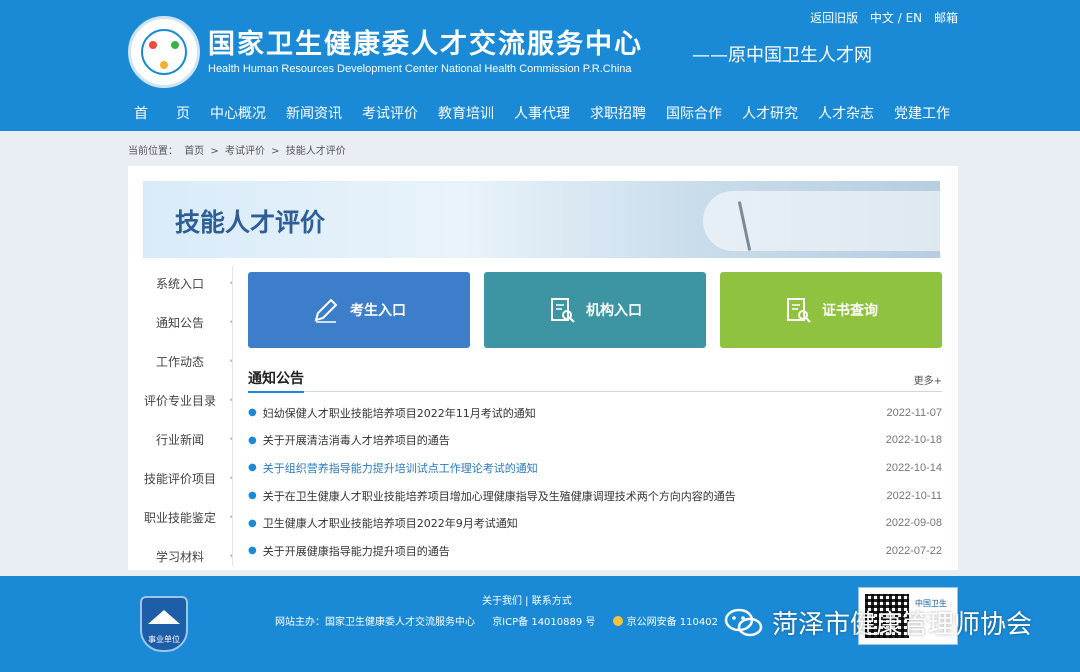 This screenshot has width=1080, height=672. What do you see at coordinates (914, 495) in the screenshot?
I see `notice-date: 2022-10-11` at bounding box center [914, 495].